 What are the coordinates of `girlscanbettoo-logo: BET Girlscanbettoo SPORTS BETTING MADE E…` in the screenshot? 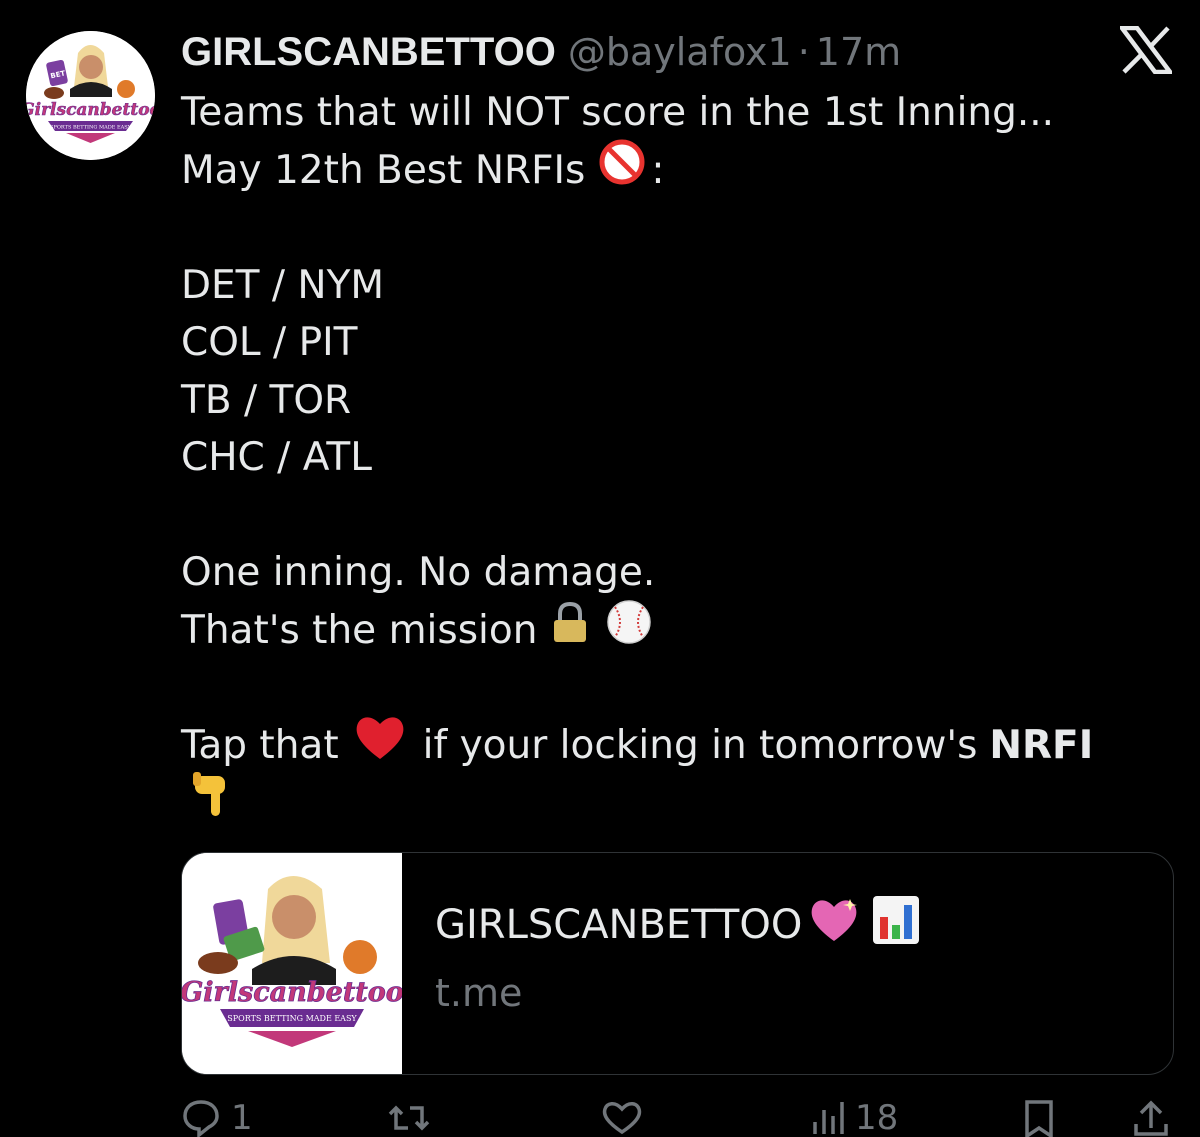 It's located at (90, 95).